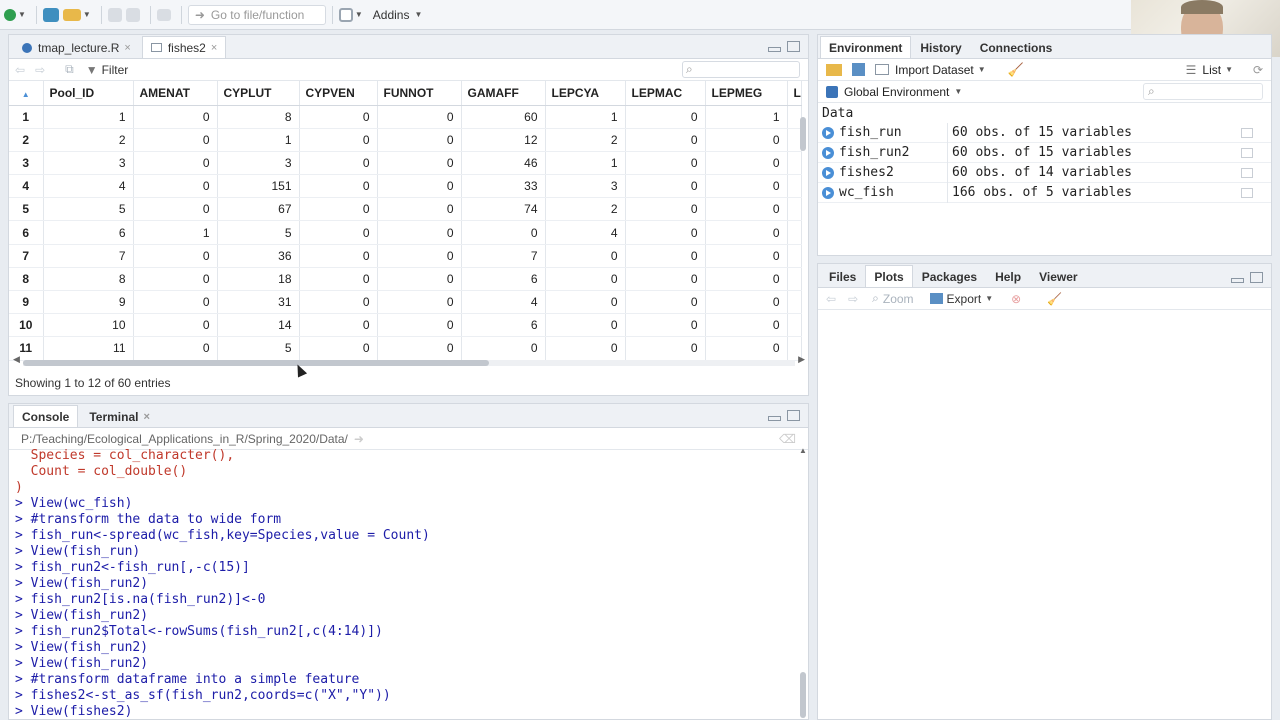  I want to click on vertical-scrollbar, so click(803, 231).